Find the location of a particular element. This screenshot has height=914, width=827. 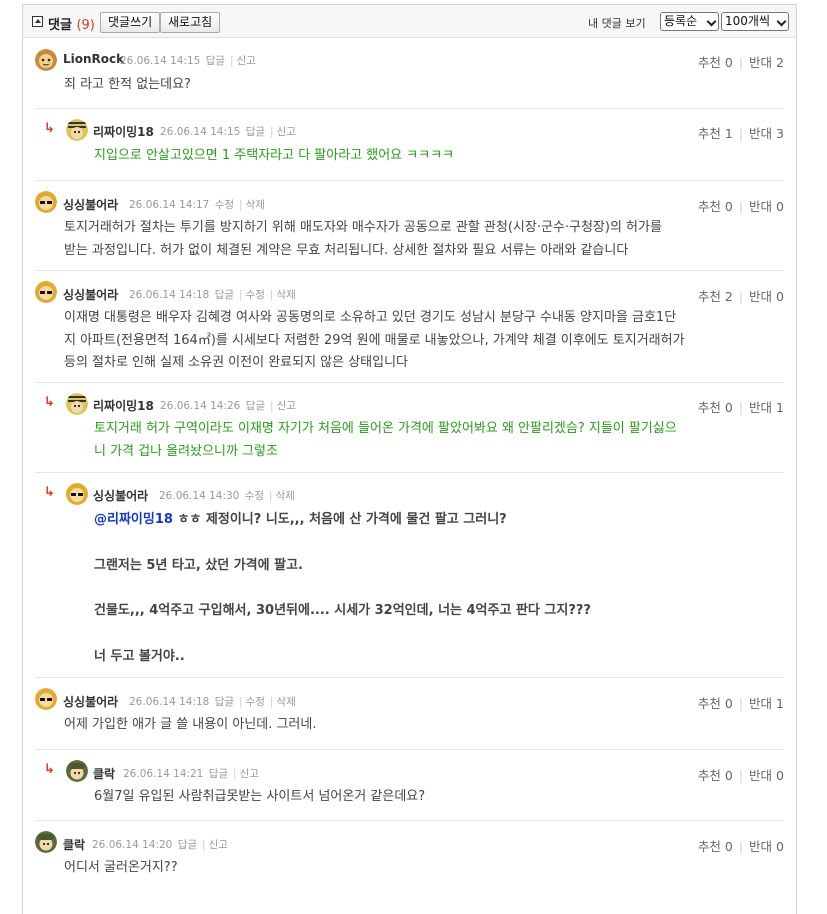

write-comment-button: 댓글쓰기 is located at coordinates (130, 22).